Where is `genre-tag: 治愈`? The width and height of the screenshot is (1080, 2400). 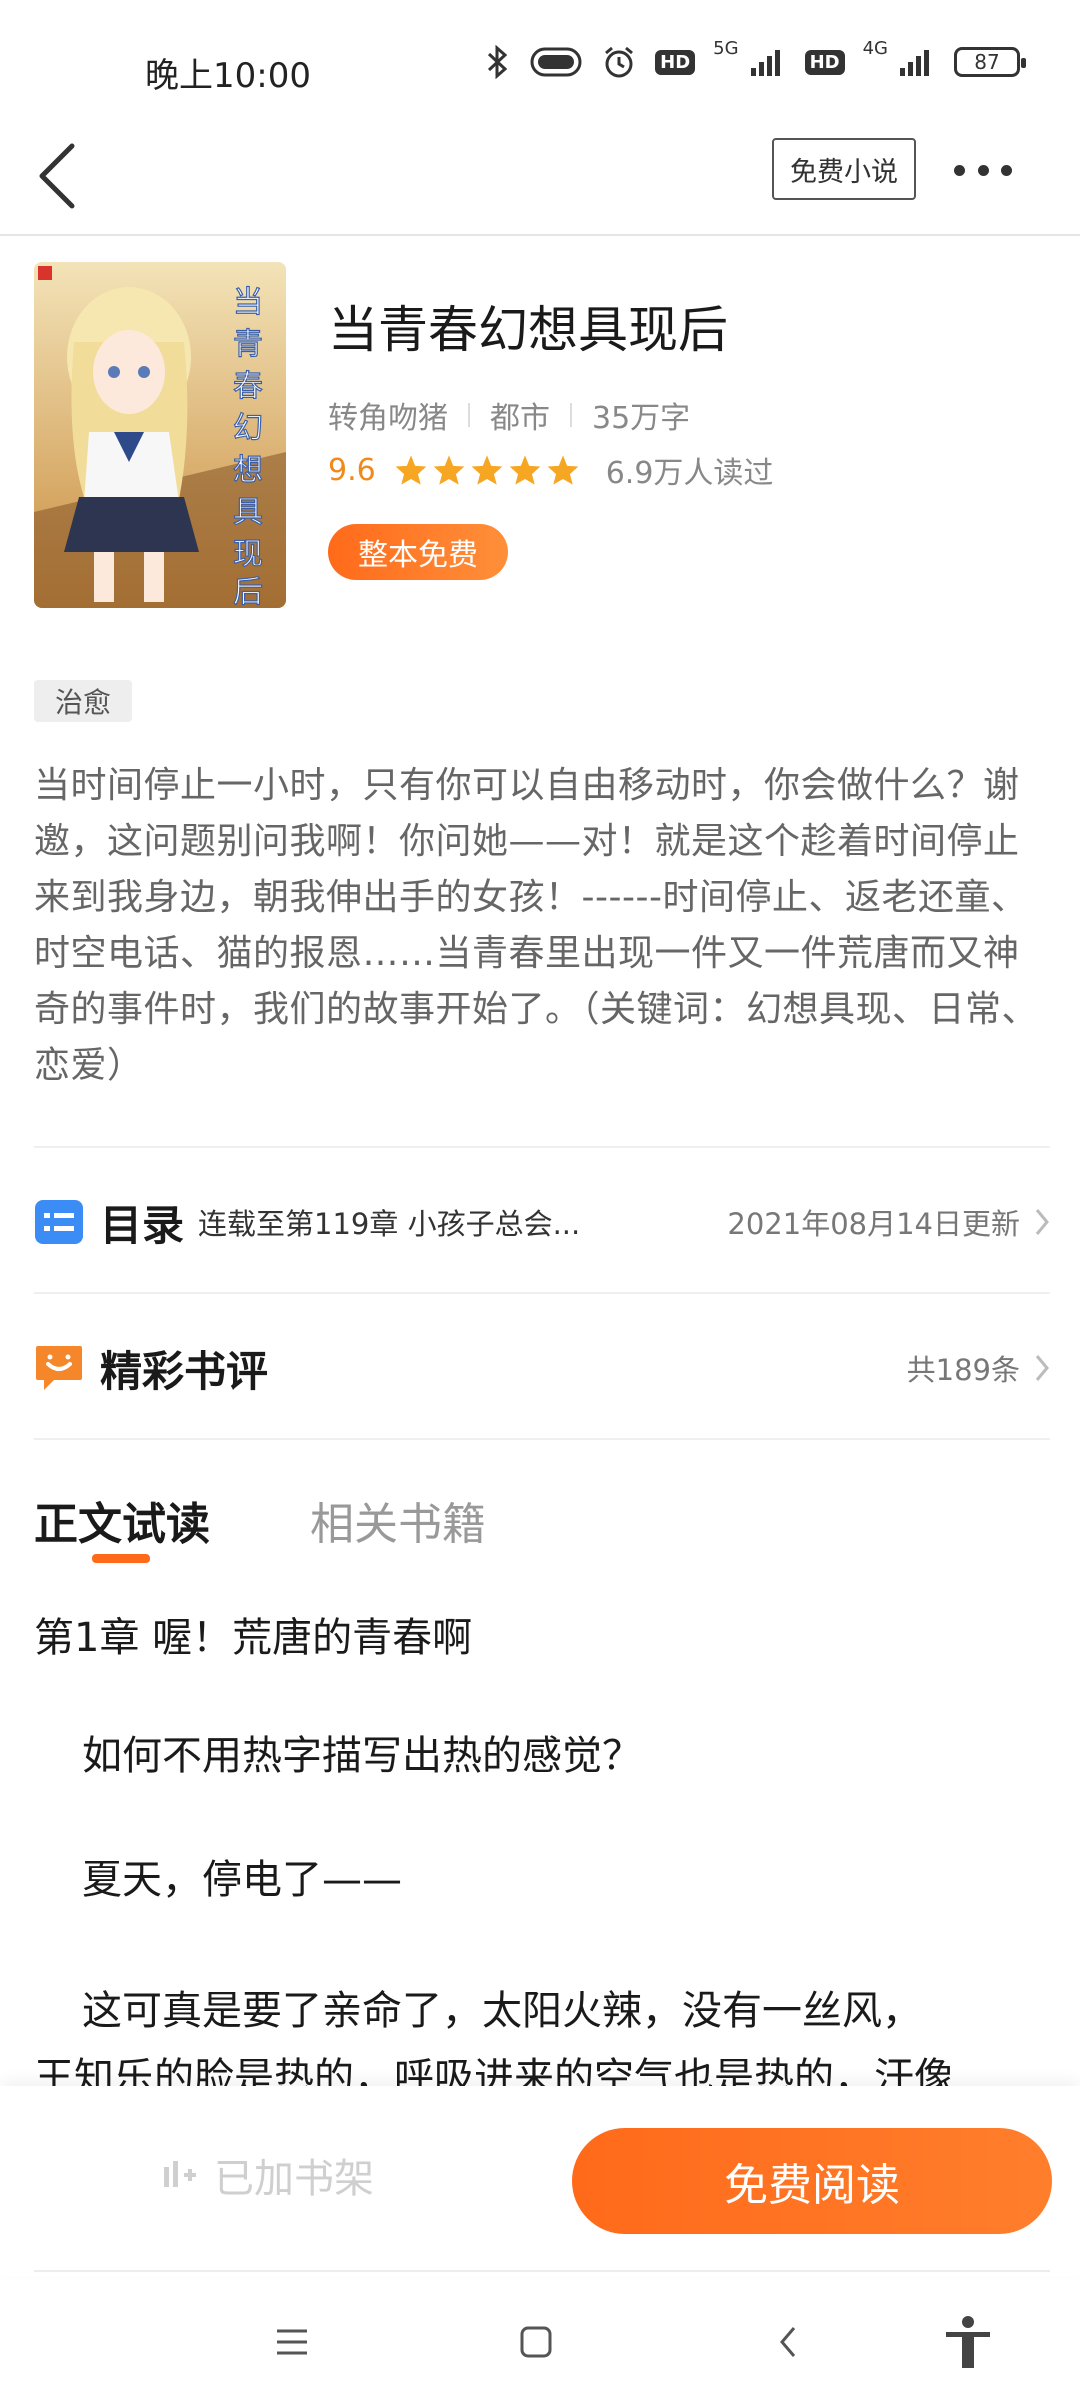 genre-tag: 治愈 is located at coordinates (83, 701).